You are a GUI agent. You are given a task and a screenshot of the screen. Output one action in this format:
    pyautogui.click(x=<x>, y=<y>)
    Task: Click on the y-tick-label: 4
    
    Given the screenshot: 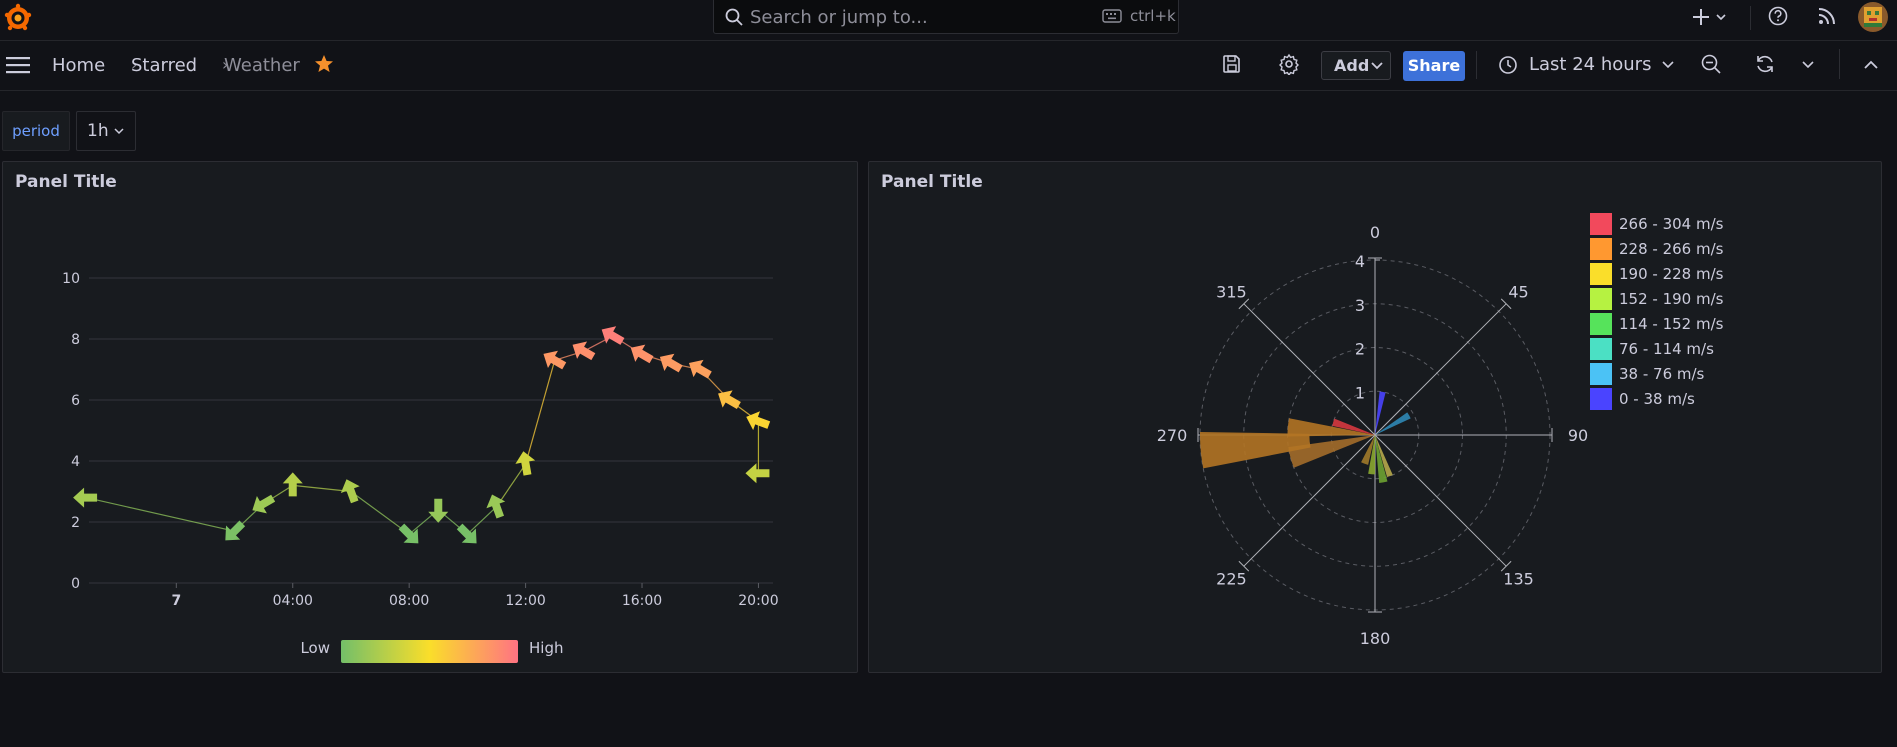 What is the action you would take?
    pyautogui.click(x=75, y=462)
    